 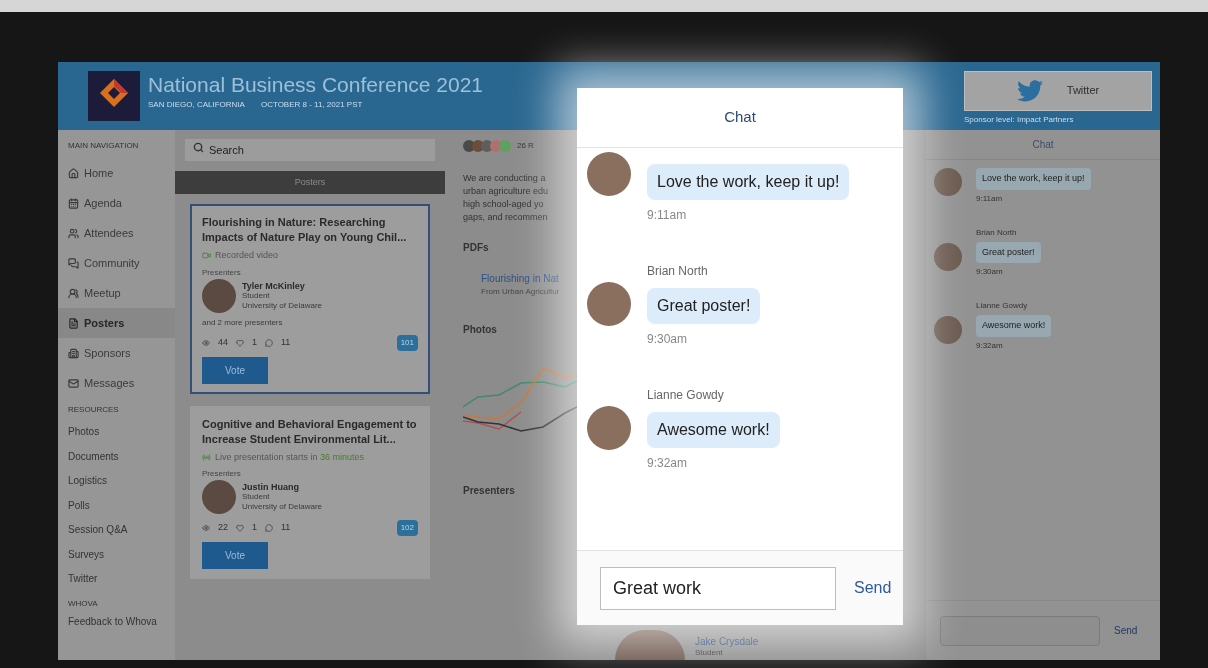 What do you see at coordinates (83, 579) in the screenshot?
I see `nav-item: Twitter` at bounding box center [83, 579].